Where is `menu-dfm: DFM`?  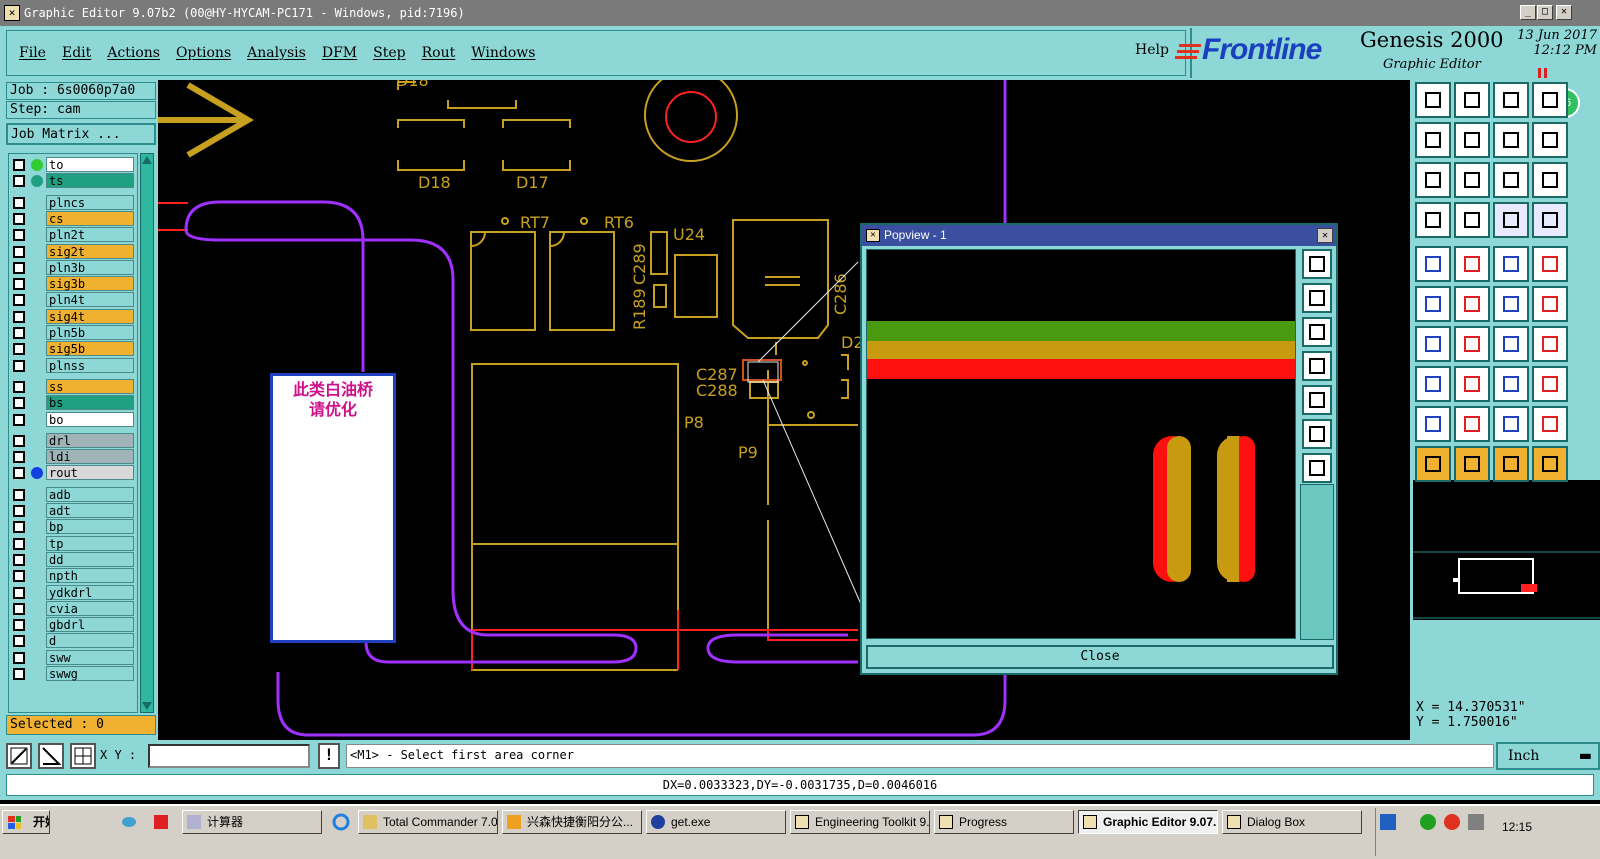 menu-dfm: DFM is located at coordinates (339, 53).